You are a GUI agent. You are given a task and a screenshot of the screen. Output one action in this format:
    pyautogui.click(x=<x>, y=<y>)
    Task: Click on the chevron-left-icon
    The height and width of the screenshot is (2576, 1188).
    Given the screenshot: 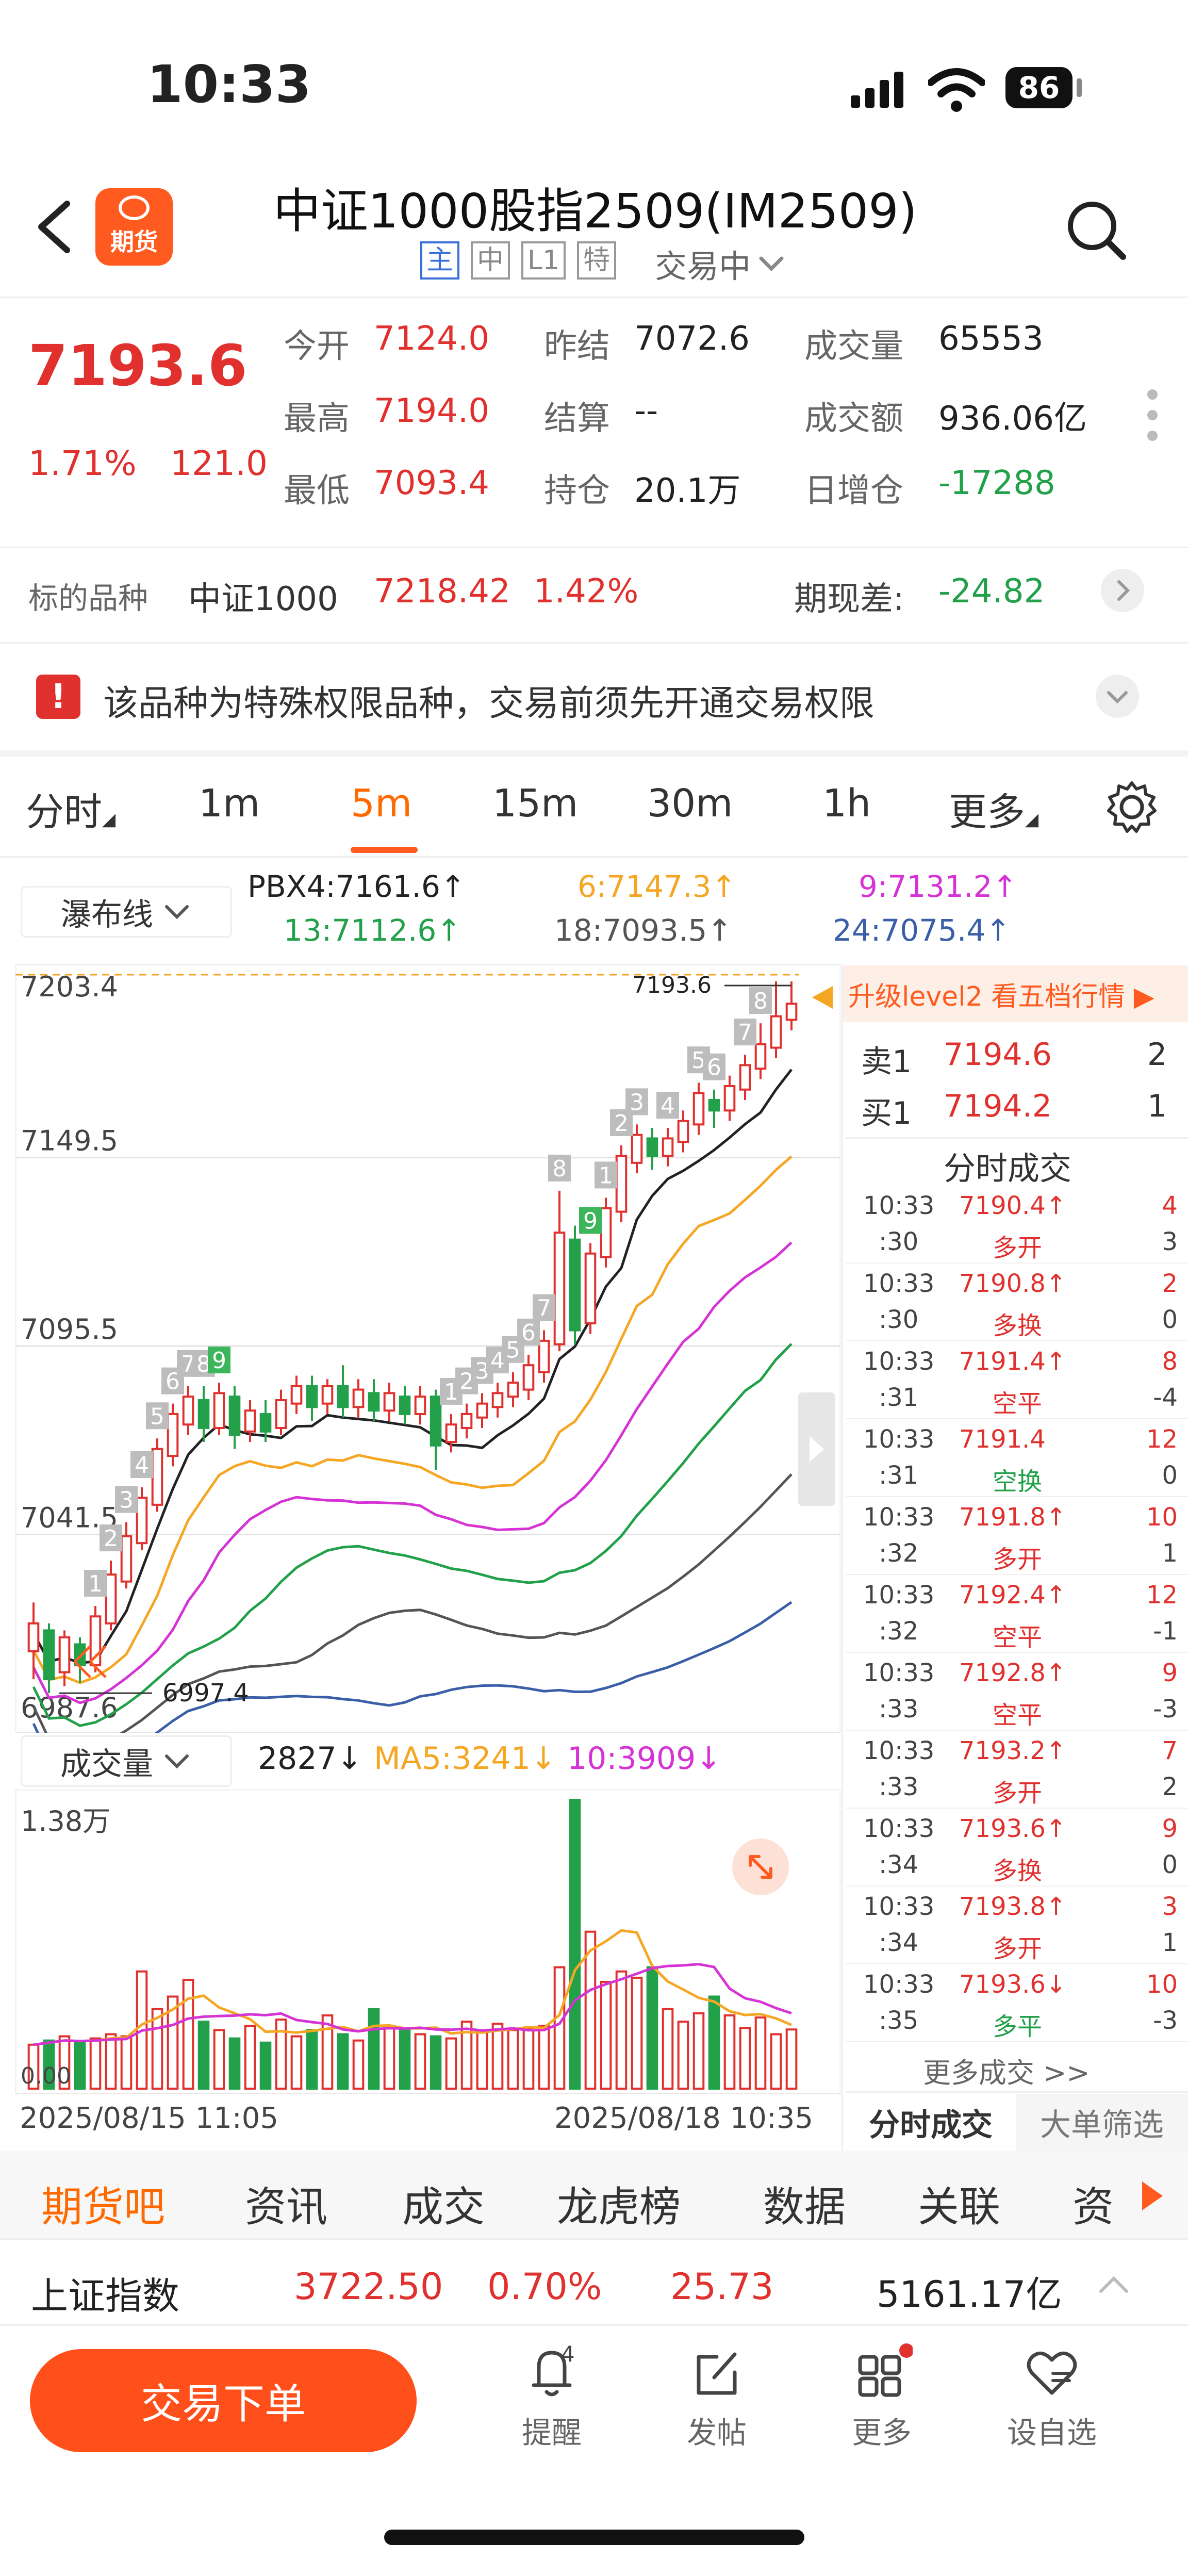 What is the action you would take?
    pyautogui.click(x=54, y=227)
    